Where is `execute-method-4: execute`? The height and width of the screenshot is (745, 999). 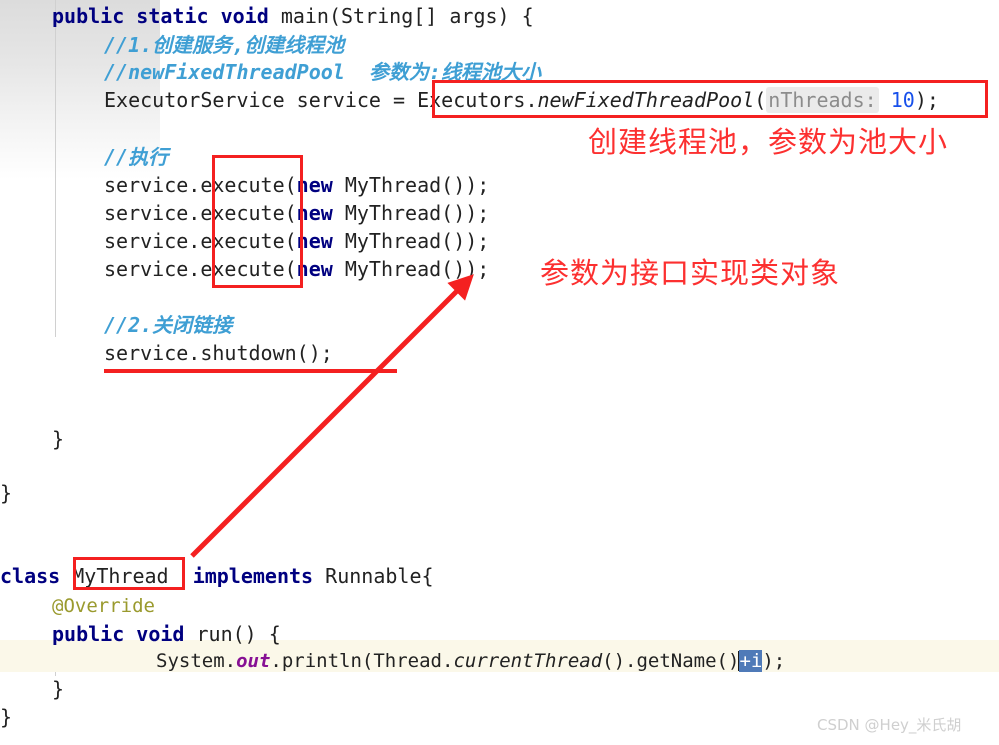 execute-method-4: execute is located at coordinates (242, 269).